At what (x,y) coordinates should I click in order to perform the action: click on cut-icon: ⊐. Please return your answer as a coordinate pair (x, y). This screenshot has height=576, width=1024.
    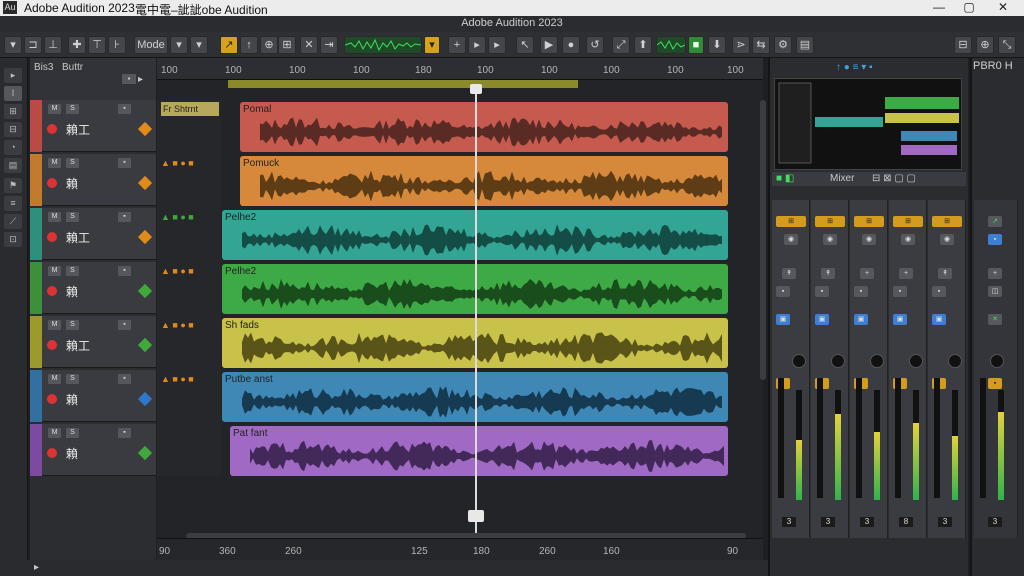
    Looking at the image, I should click on (33, 45).